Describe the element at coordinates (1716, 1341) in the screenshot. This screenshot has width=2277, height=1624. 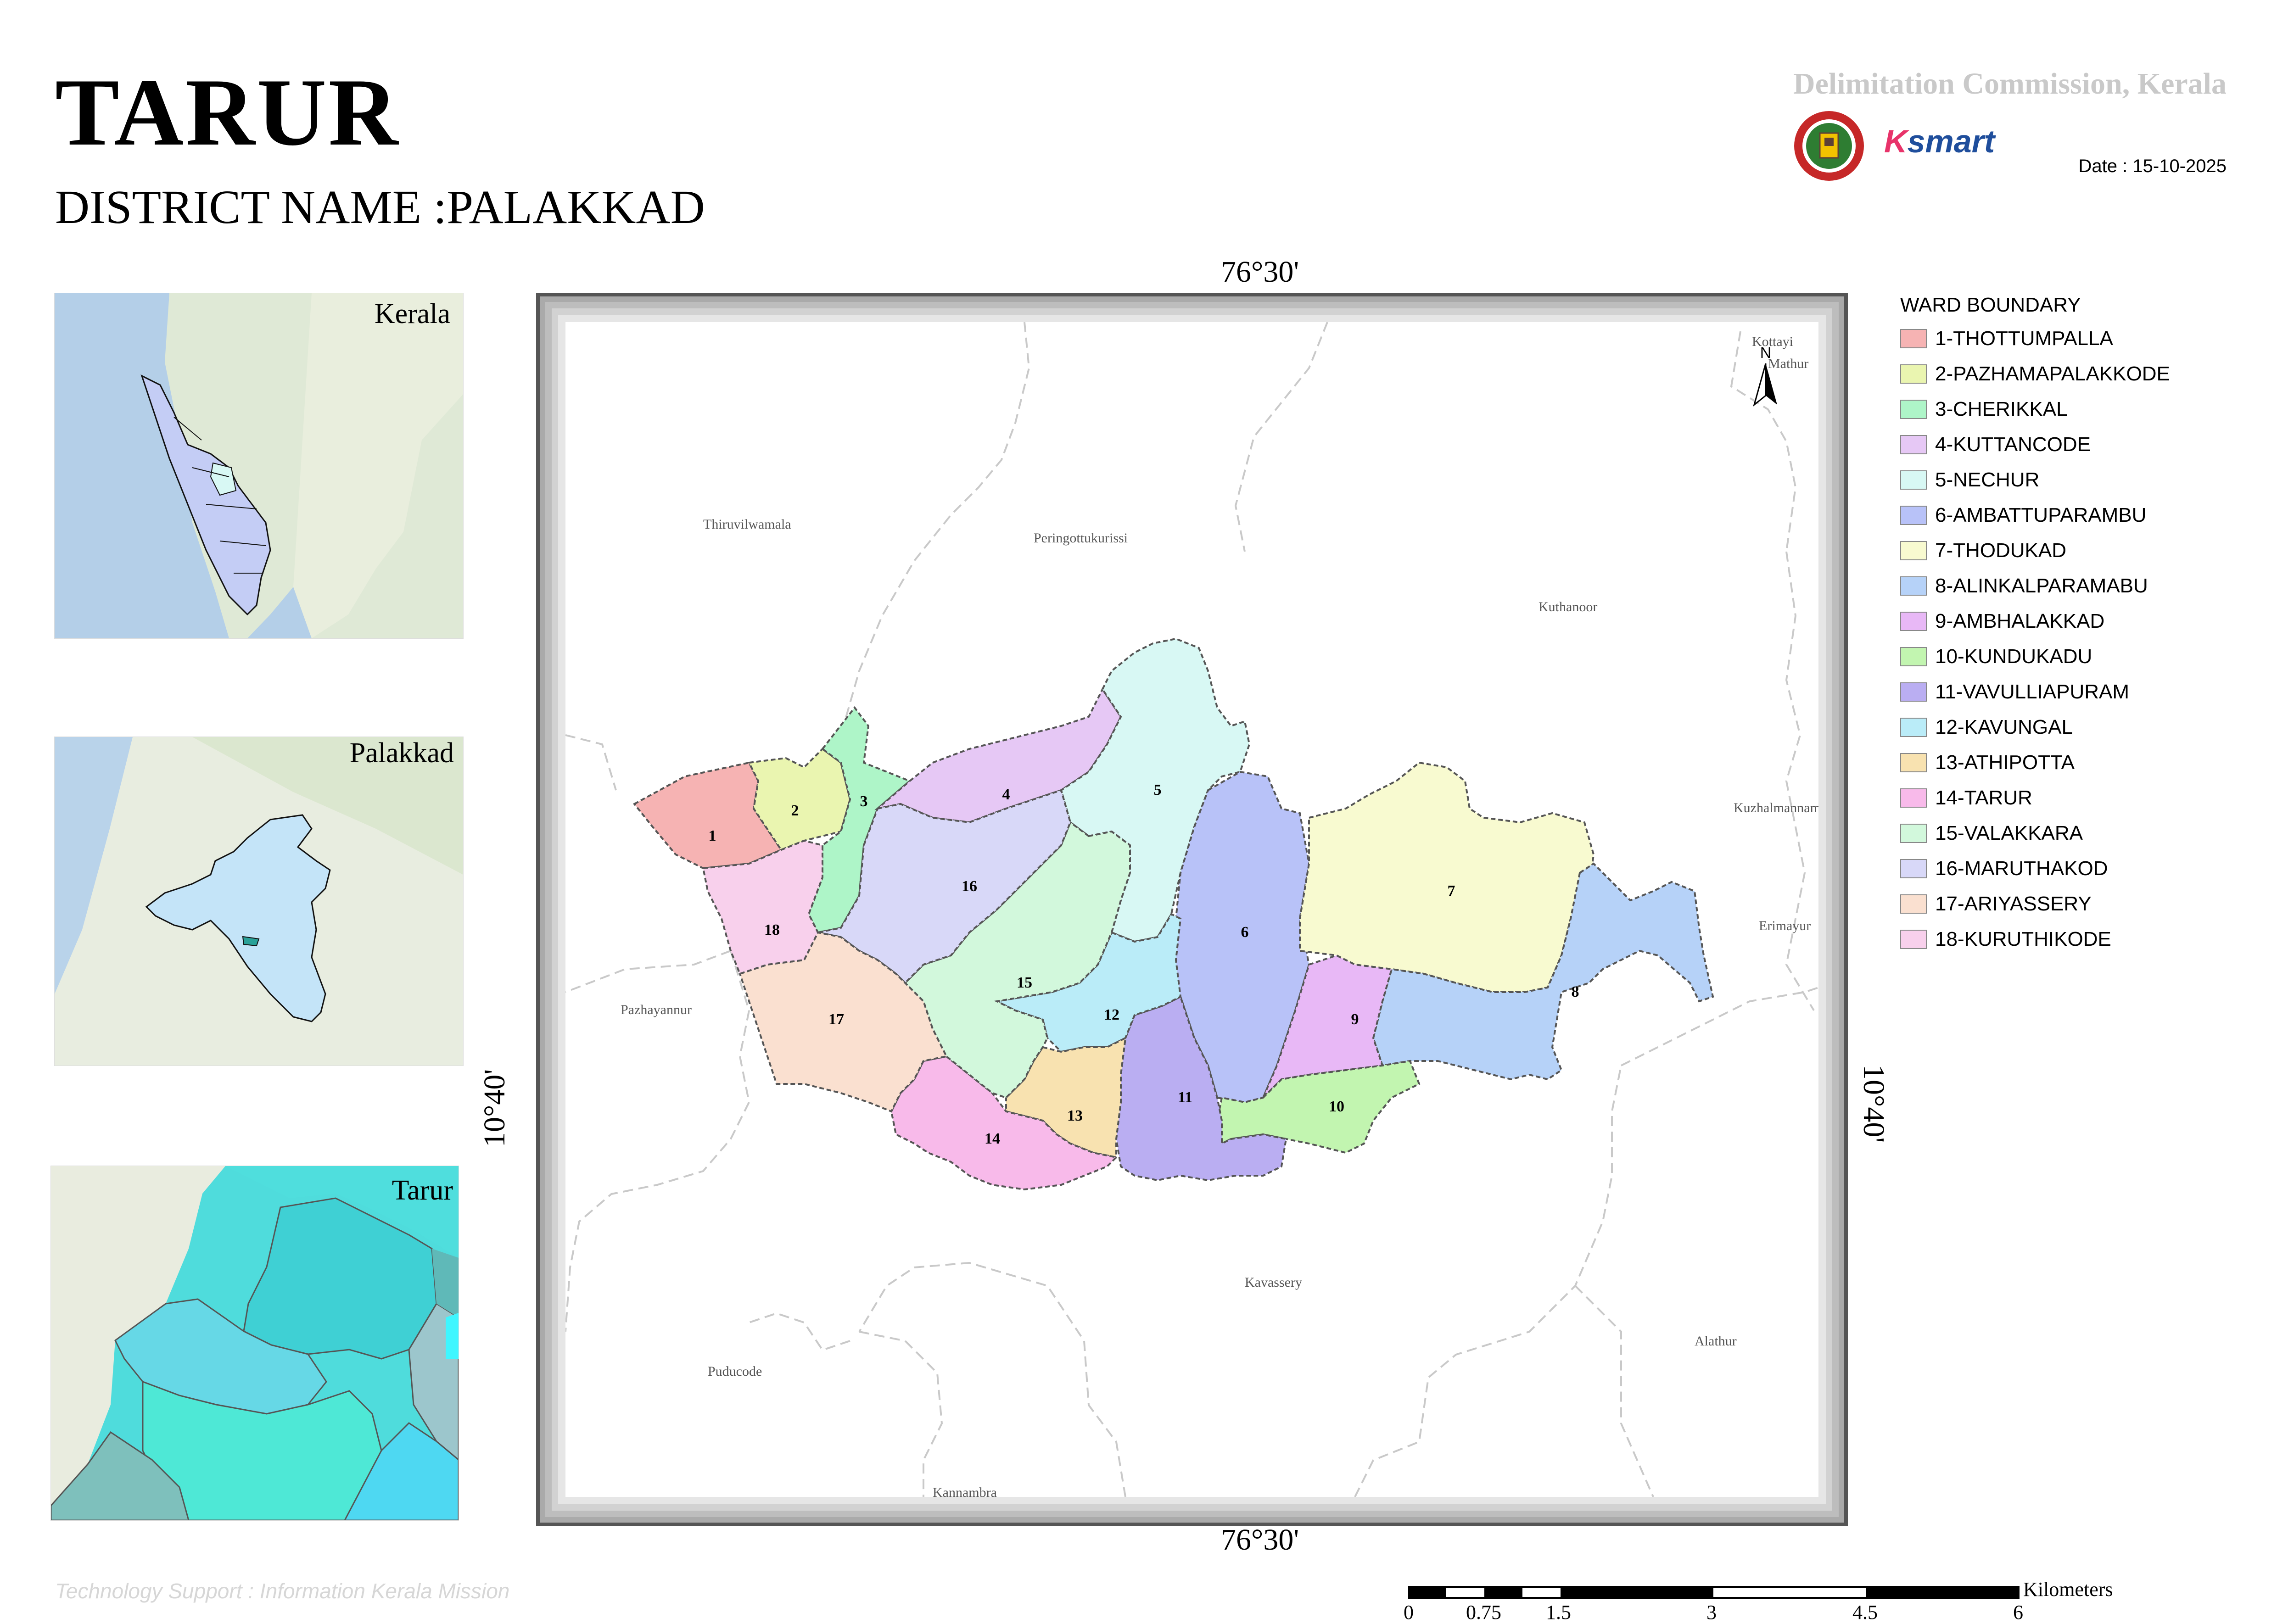
I see `place-alathur: Alathur` at that location.